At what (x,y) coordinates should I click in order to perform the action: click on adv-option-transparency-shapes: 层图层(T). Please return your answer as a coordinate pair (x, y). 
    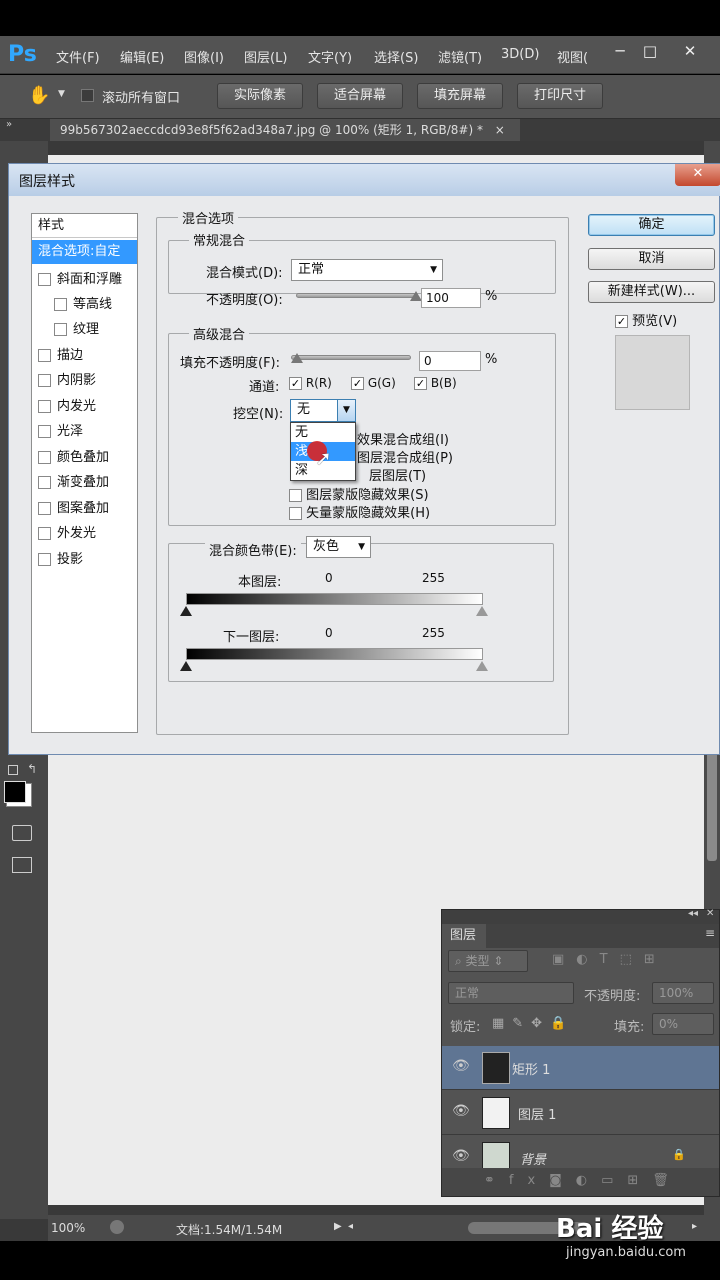
    Looking at the image, I should click on (397, 474).